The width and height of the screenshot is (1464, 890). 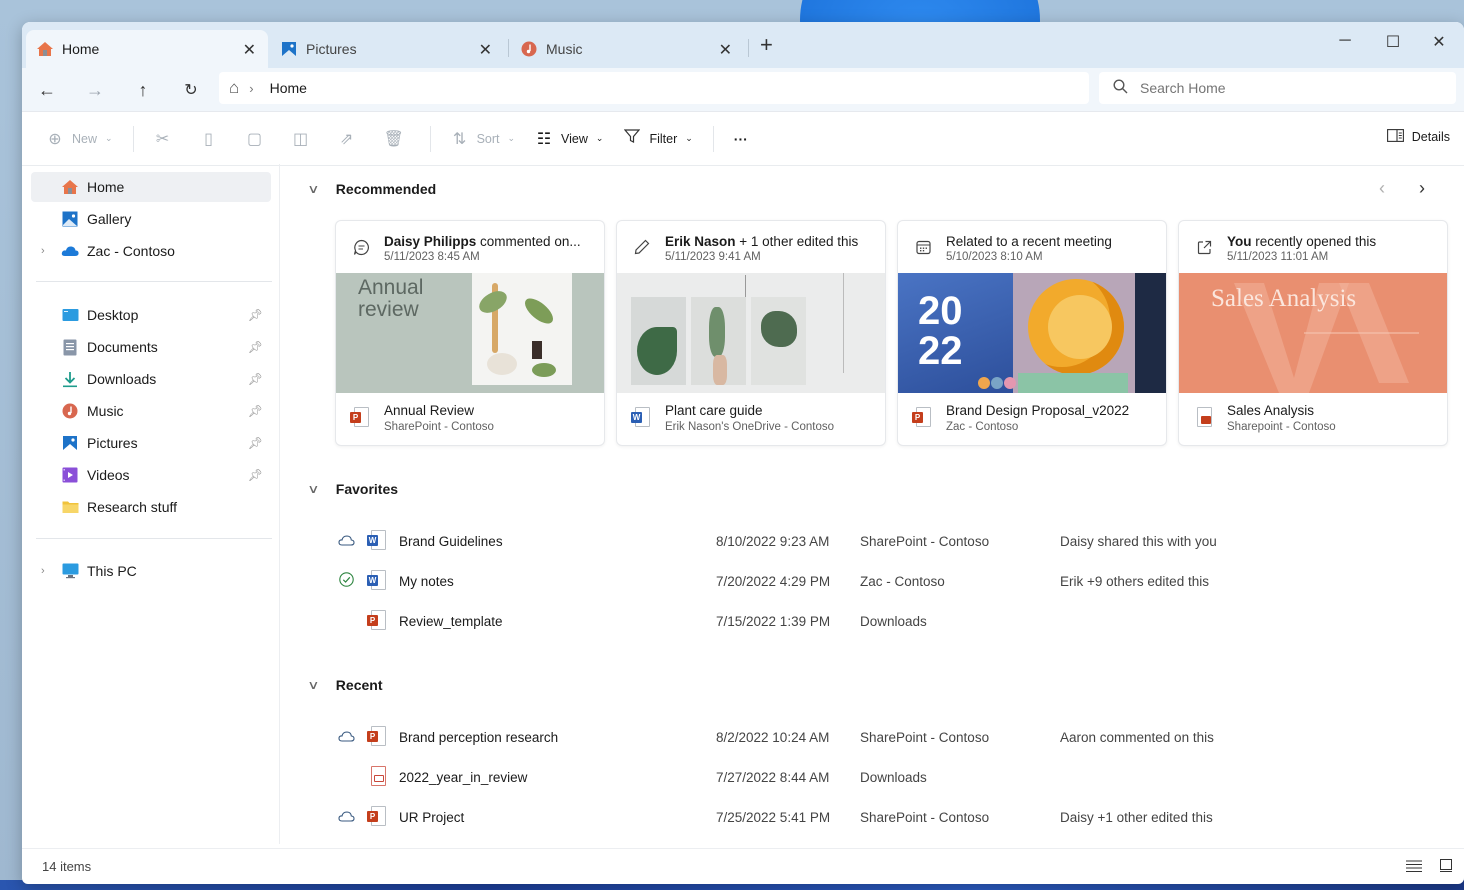 I want to click on breadcrumb-chevron-icon: ›, so click(x=251, y=88).